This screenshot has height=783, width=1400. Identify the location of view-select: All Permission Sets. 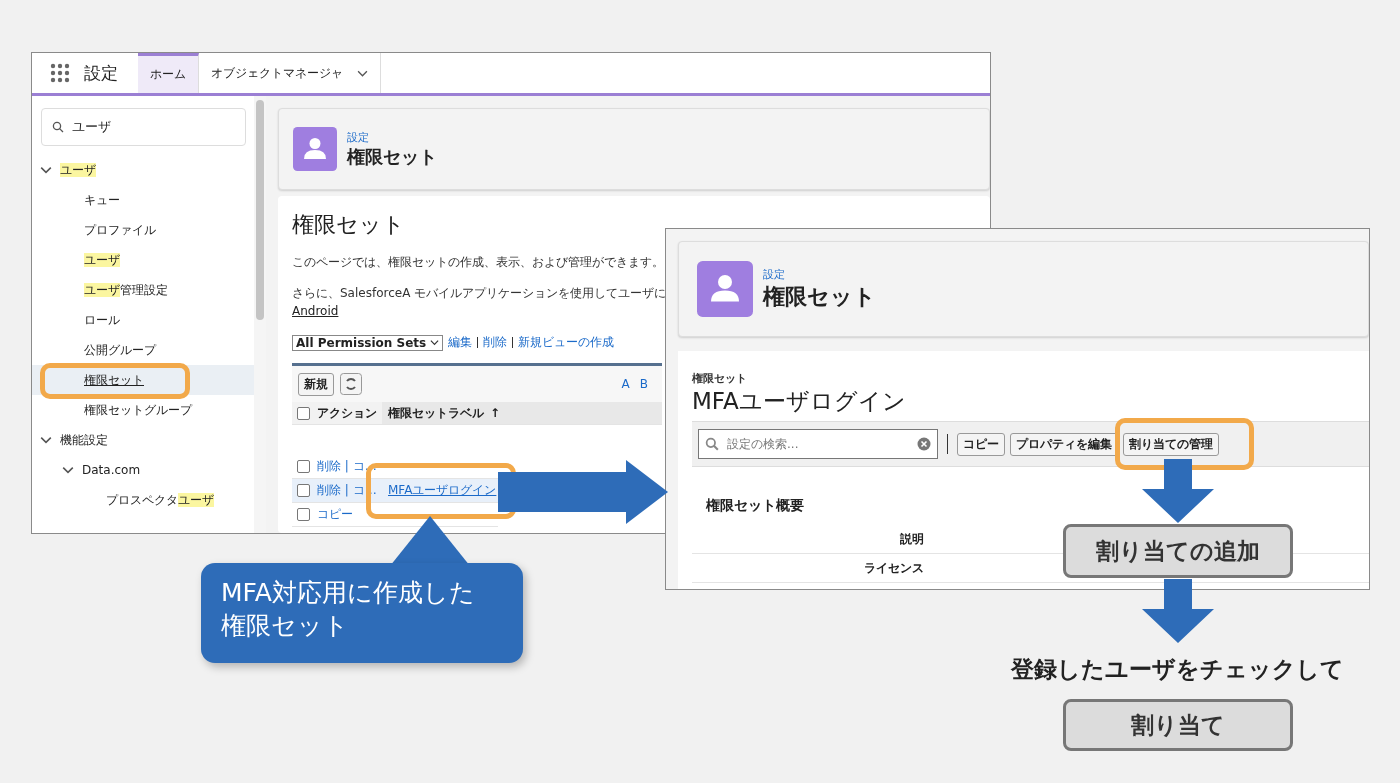
(368, 342).